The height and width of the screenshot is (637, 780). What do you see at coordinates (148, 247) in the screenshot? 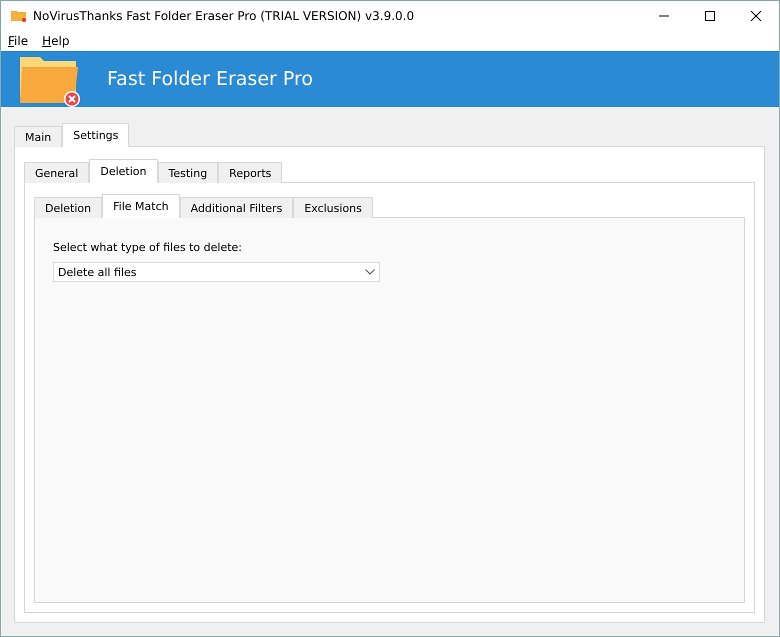
I see `field-label: Select what type of files to delete:` at bounding box center [148, 247].